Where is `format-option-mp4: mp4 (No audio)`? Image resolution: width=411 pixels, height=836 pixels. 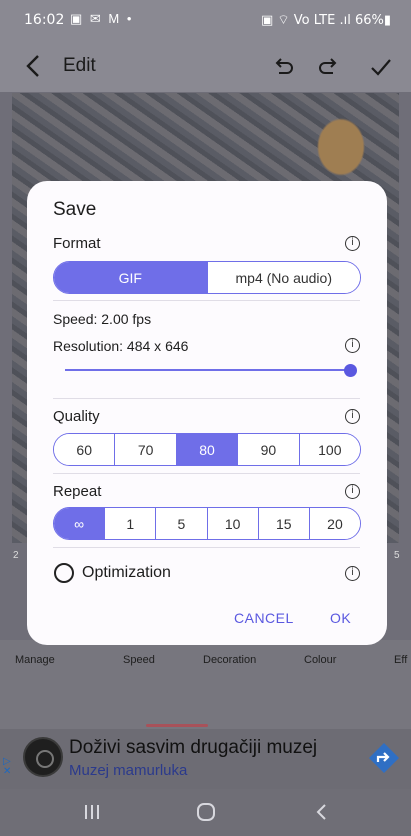 format-option-mp4: mp4 (No audio) is located at coordinates (283, 277).